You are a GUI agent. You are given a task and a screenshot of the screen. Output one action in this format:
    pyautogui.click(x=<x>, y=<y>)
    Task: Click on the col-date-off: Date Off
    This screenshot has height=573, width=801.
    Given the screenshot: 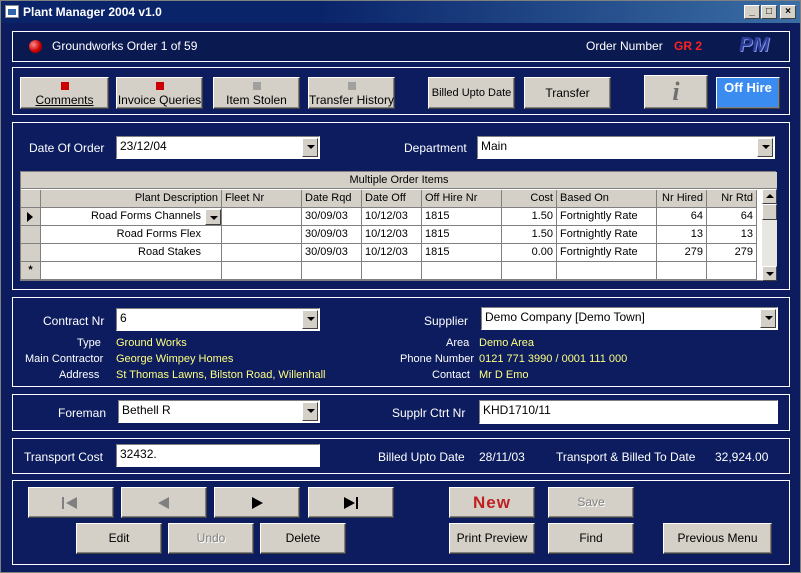 What is the action you would take?
    pyautogui.click(x=392, y=199)
    